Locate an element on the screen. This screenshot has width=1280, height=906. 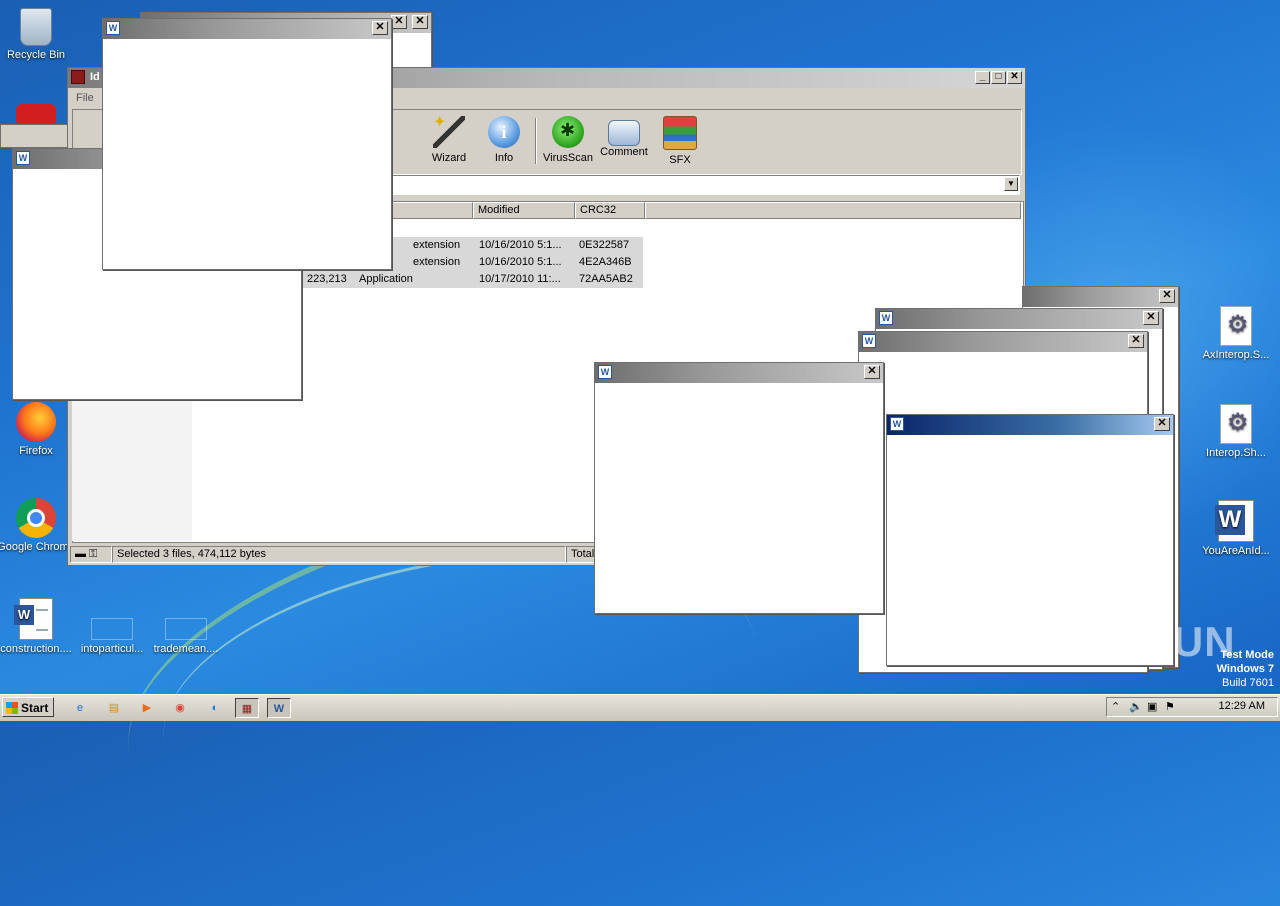
minimize-button: _ is located at coordinates (982, 77).